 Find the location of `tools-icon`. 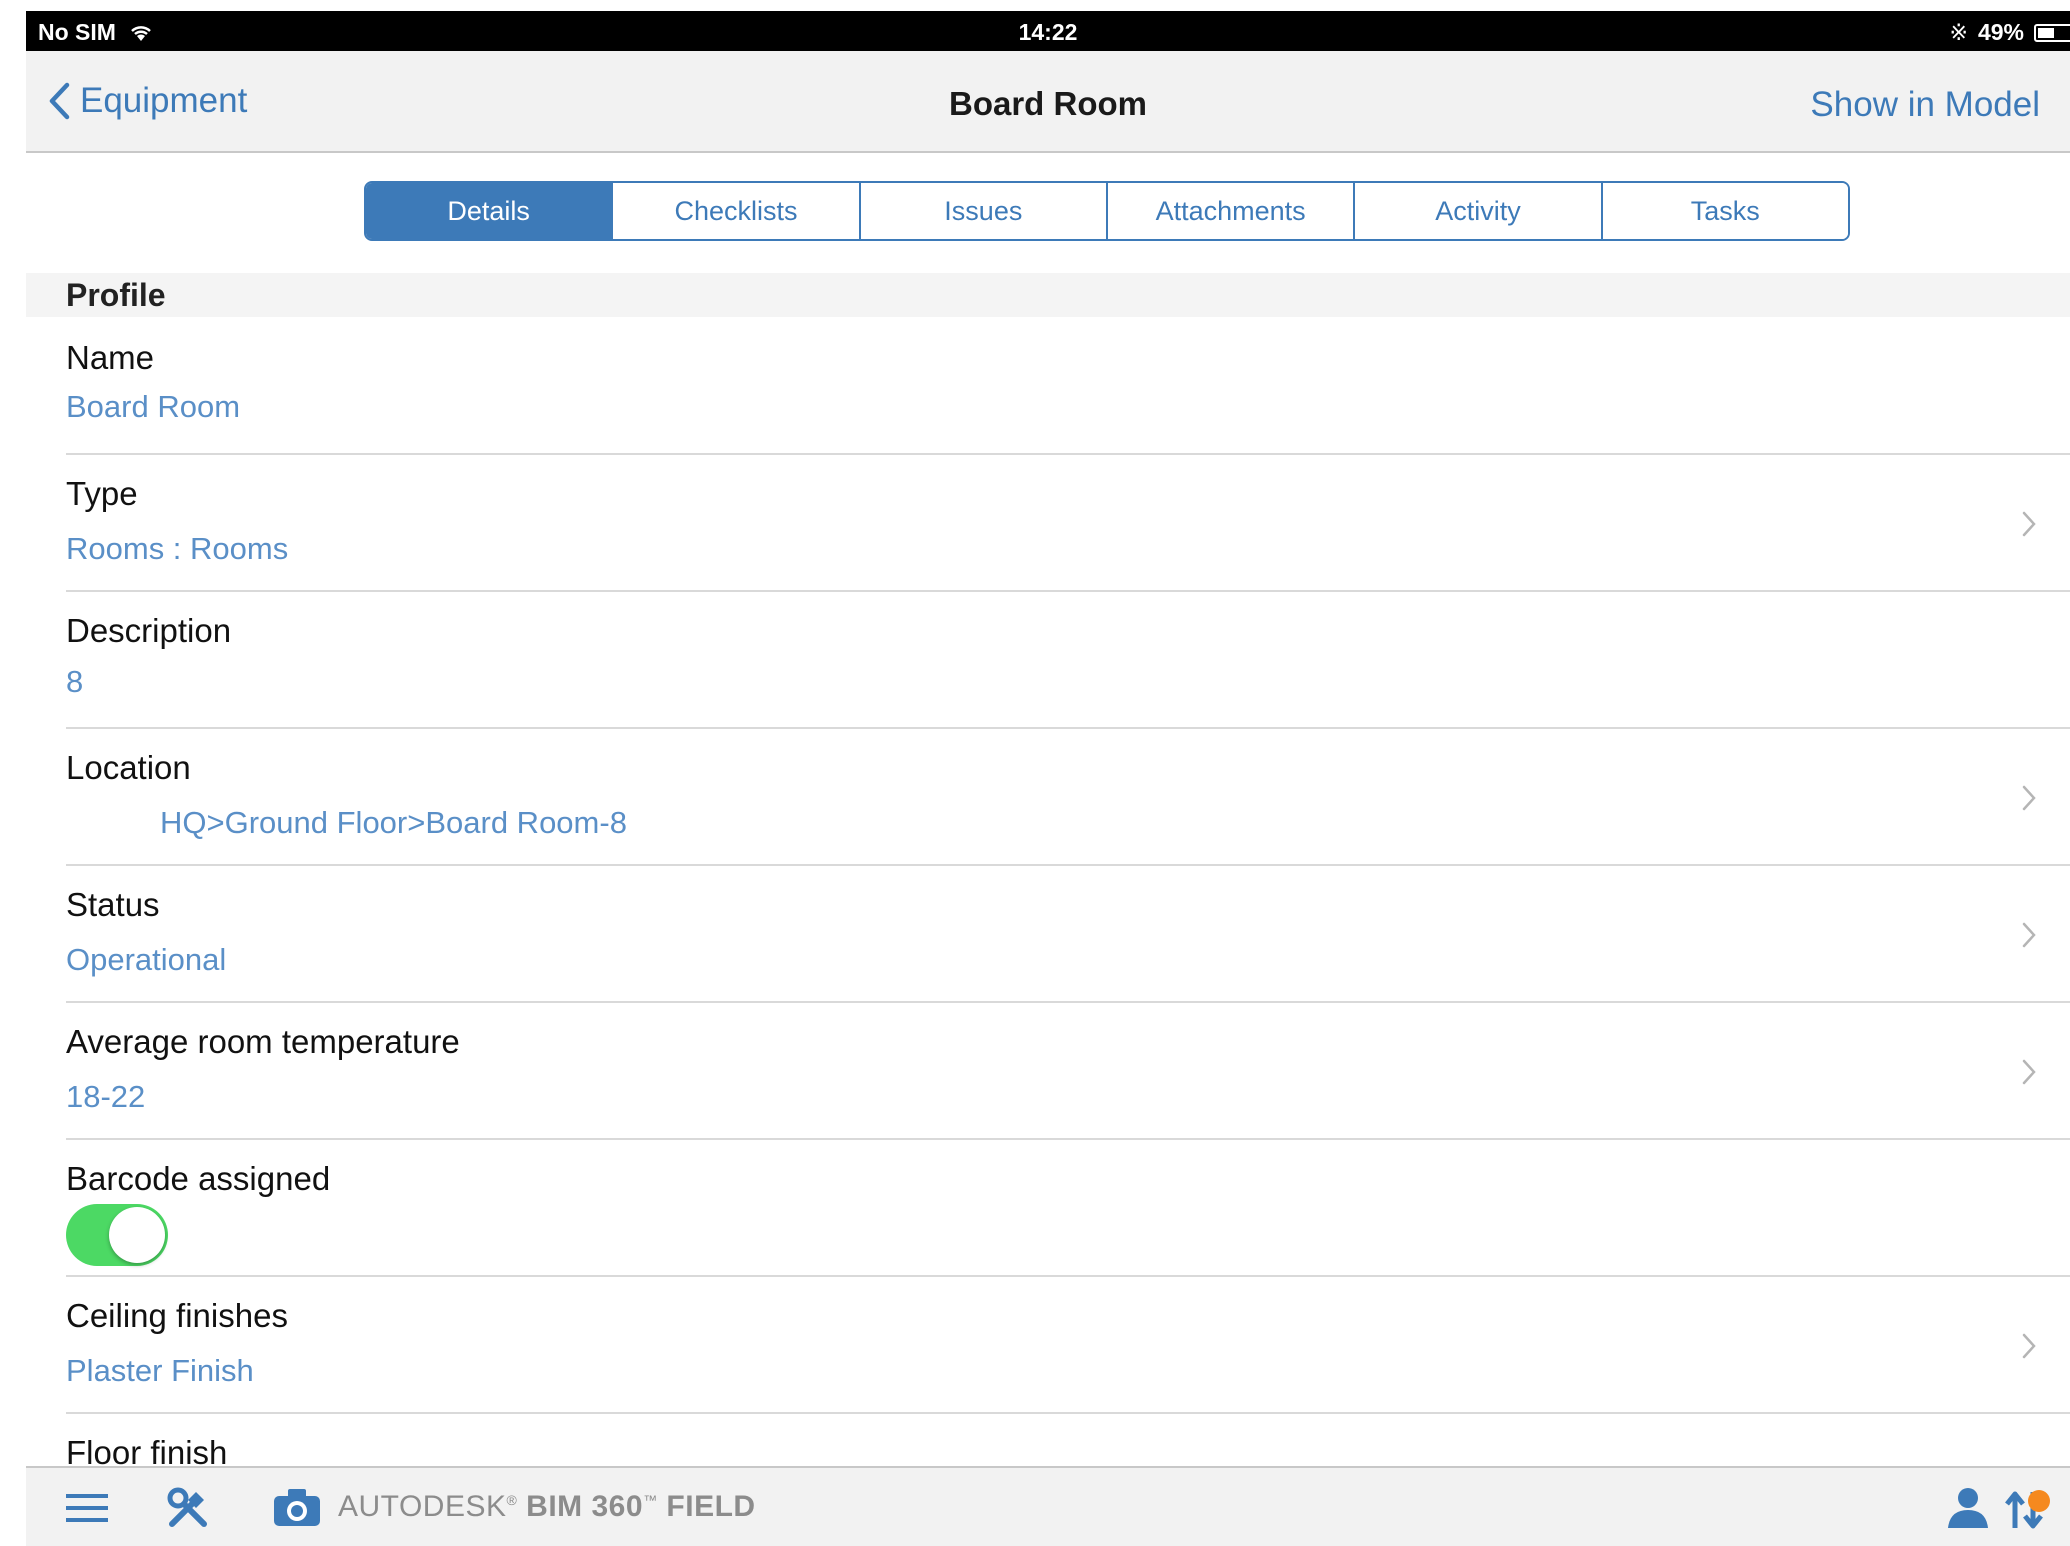

tools-icon is located at coordinates (188, 1508).